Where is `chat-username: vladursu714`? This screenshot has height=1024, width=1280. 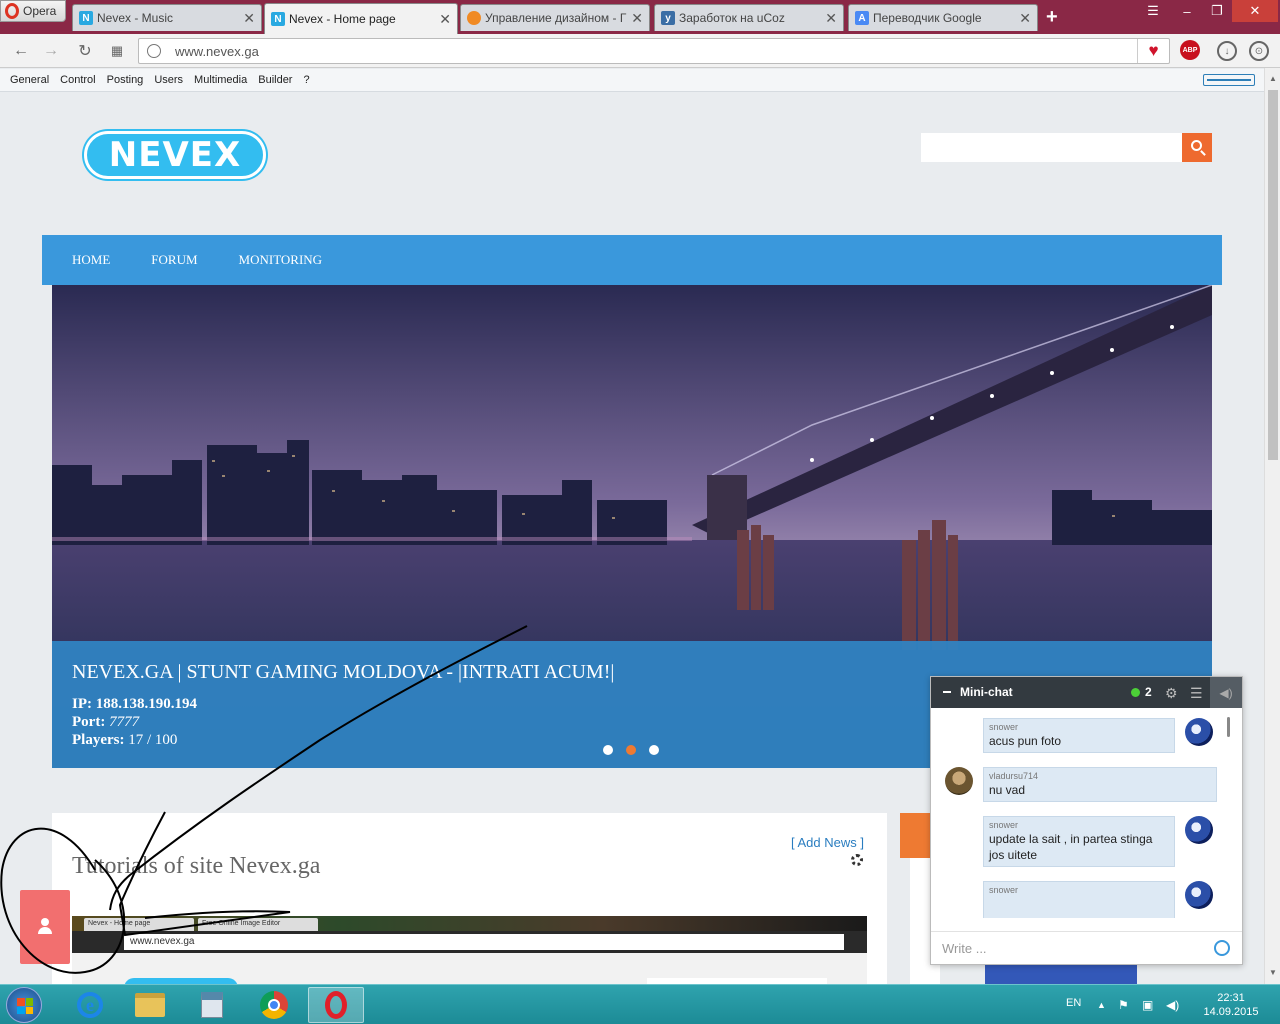
chat-username: vladursu714 is located at coordinates (1100, 776).